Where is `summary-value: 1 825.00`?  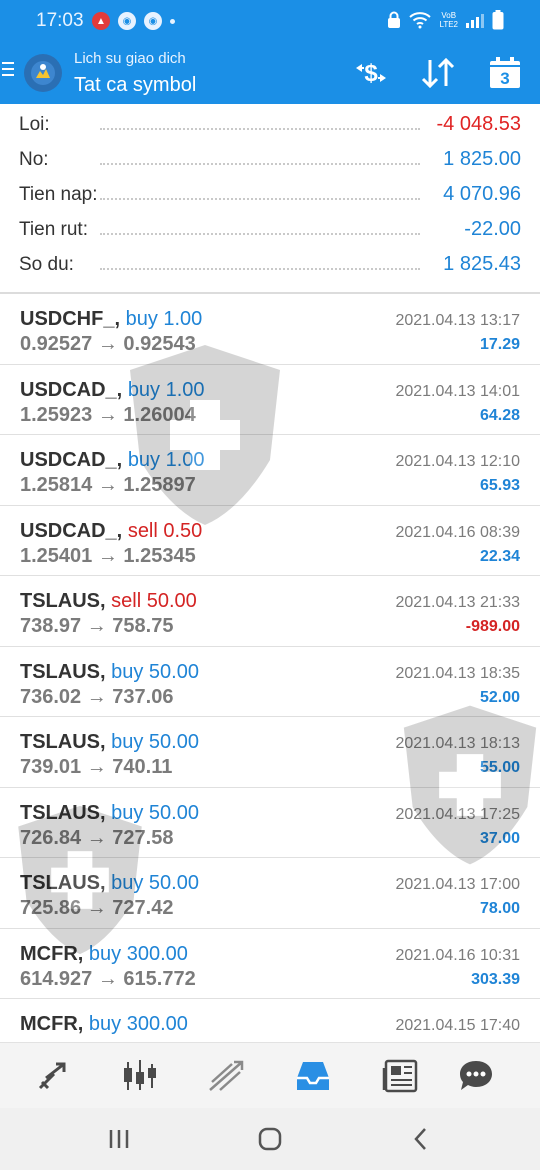
summary-value: 1 825.00 is located at coordinates (482, 159).